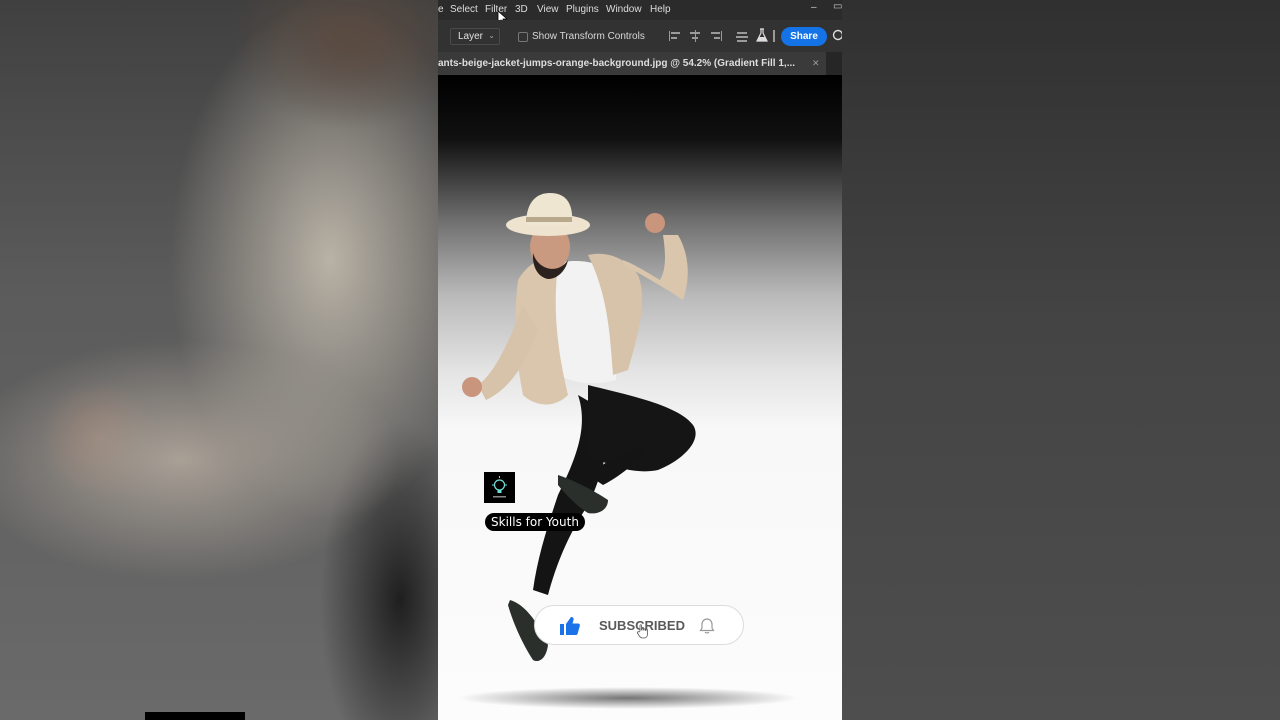  I want to click on lightbulb-icon, so click(499, 487).